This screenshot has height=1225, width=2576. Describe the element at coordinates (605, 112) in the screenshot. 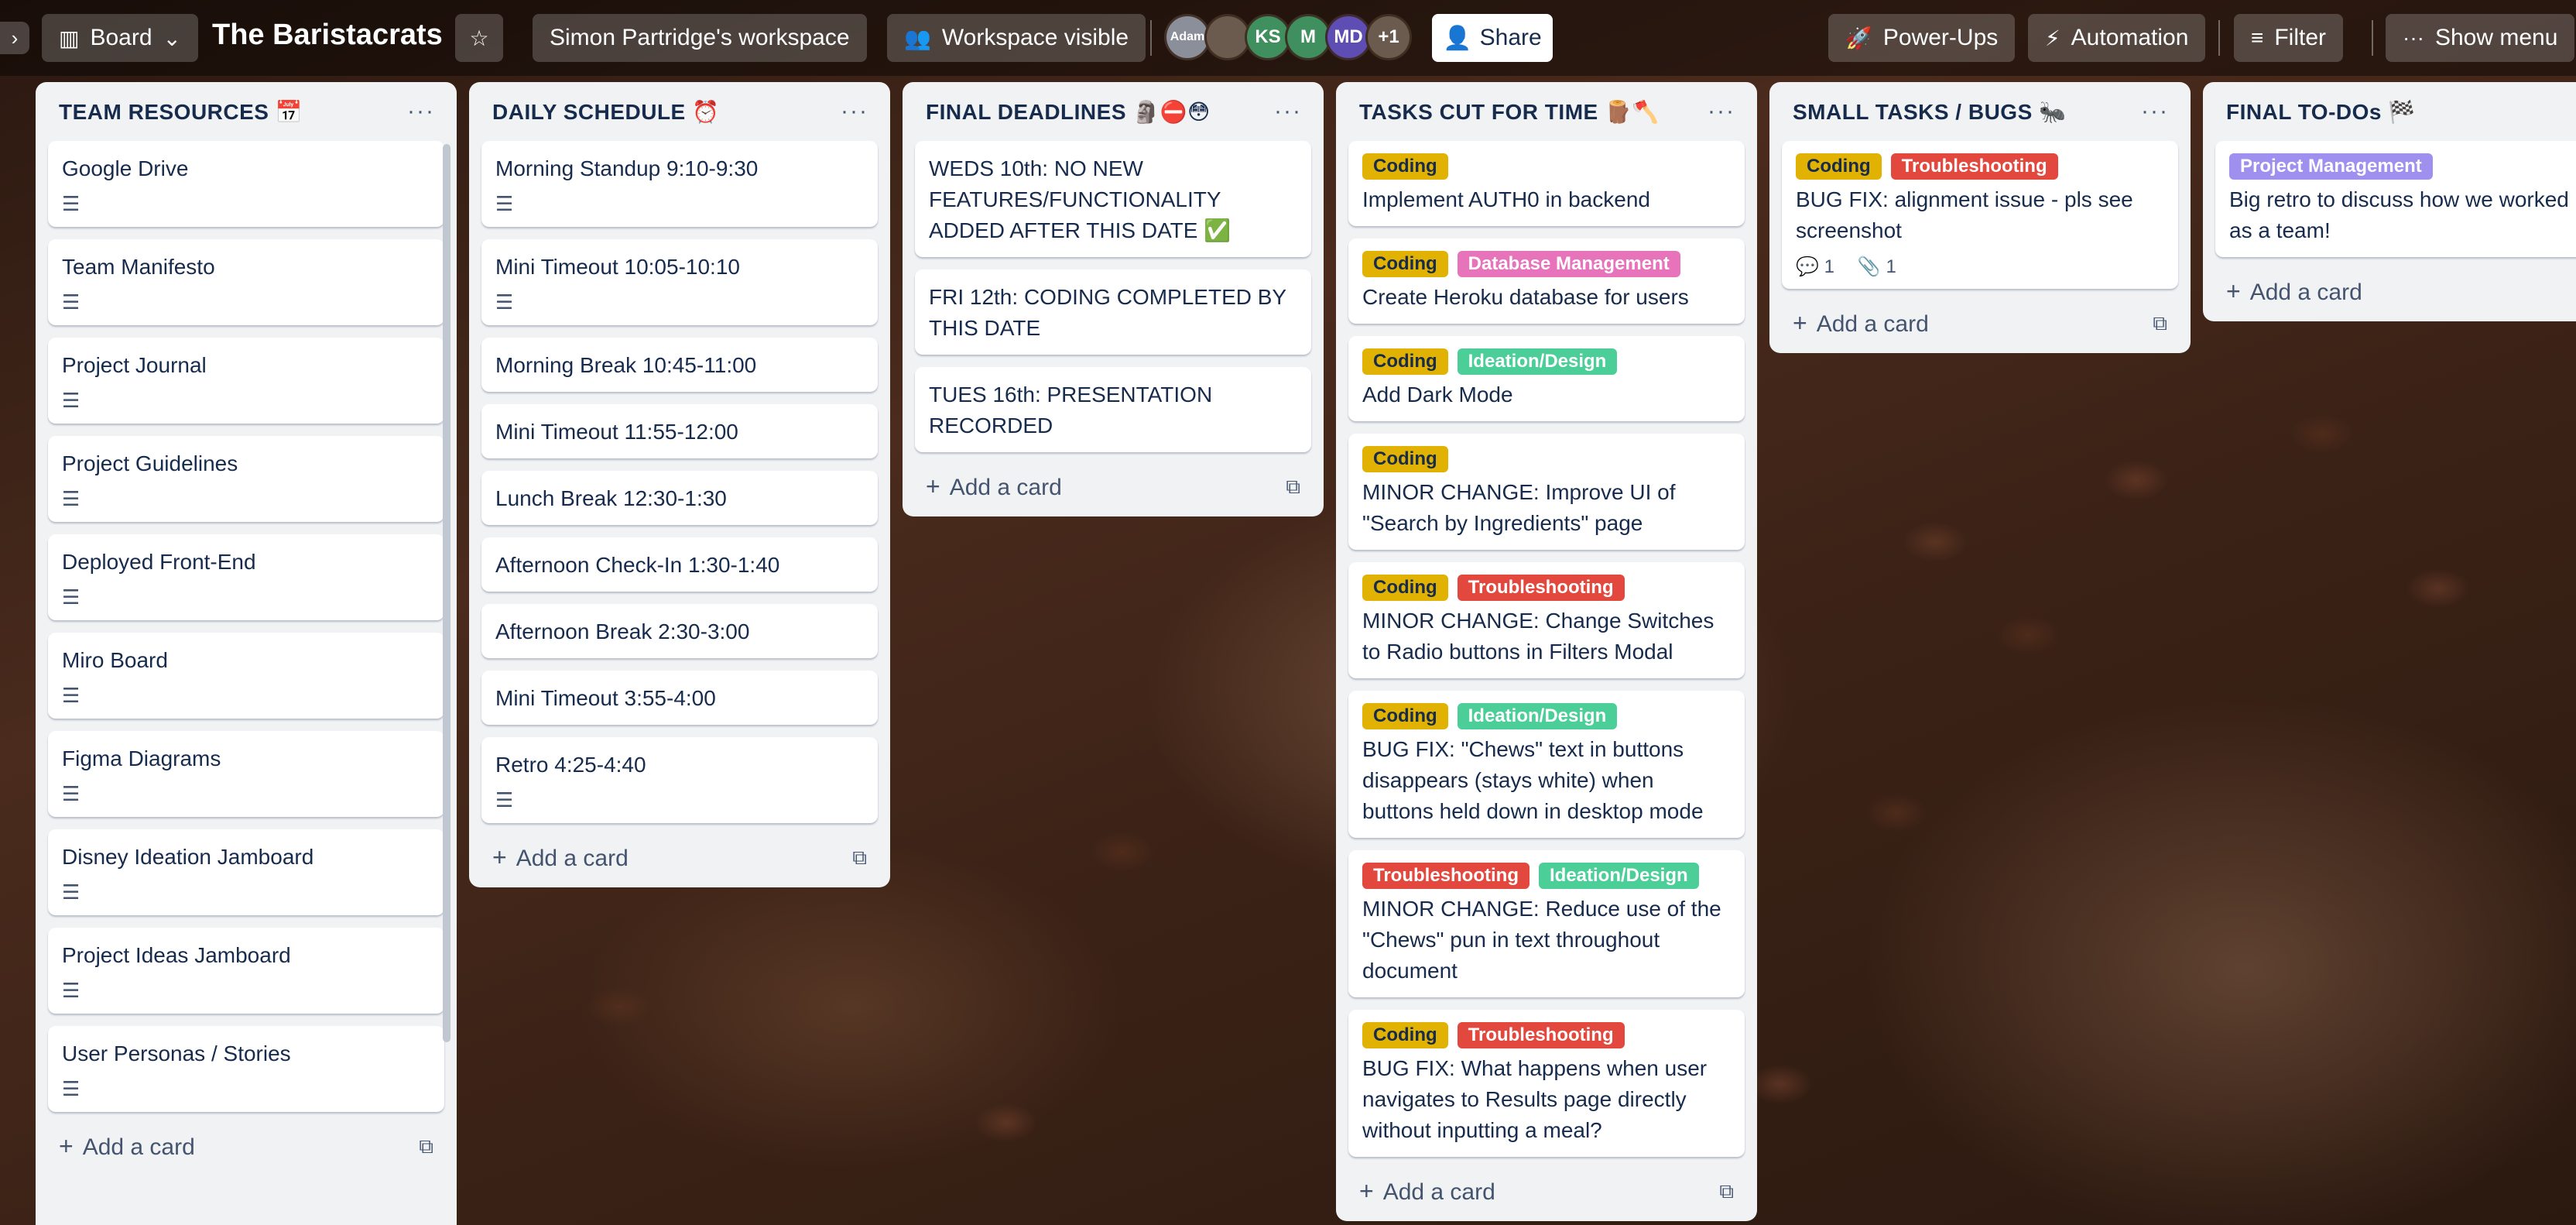

I see `list-title: DAILY SCHEDULE ⏰` at that location.